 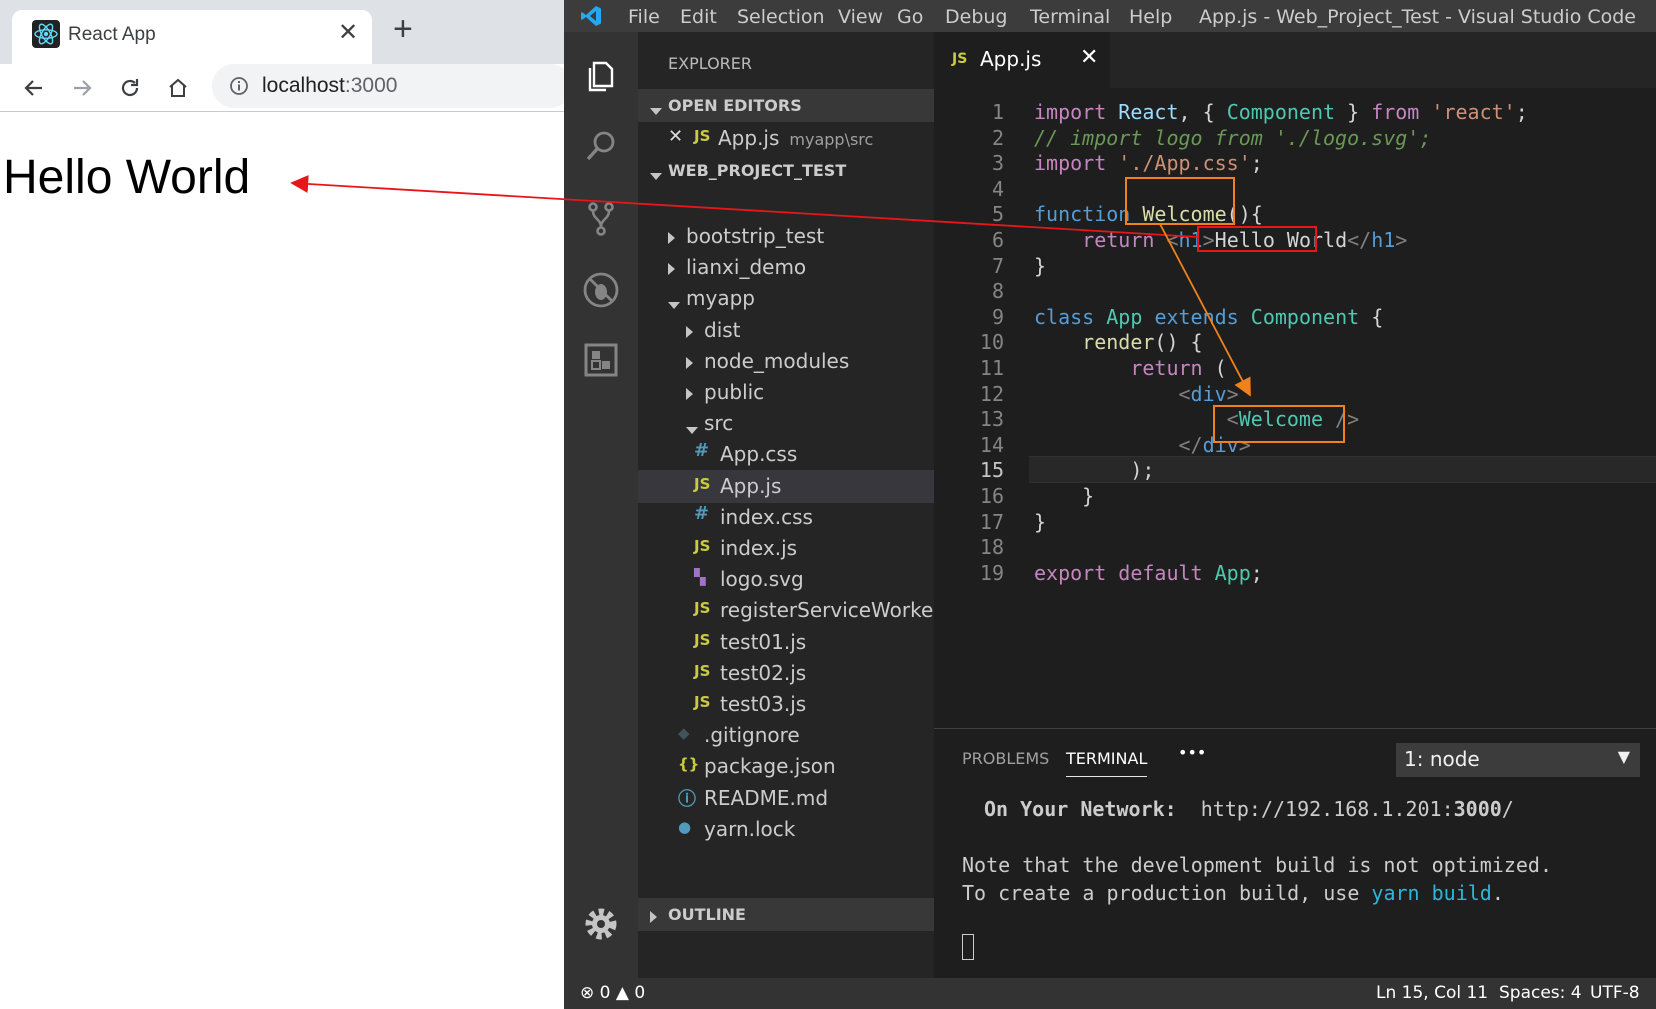 What do you see at coordinates (786, 914) in the screenshot?
I see `outline-header: OUTLINE` at bounding box center [786, 914].